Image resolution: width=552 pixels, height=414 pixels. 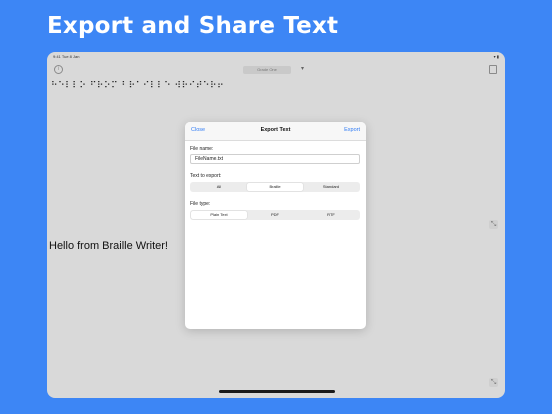 I want to click on toolbar: i Grade One ▾, so click(x=276, y=69).